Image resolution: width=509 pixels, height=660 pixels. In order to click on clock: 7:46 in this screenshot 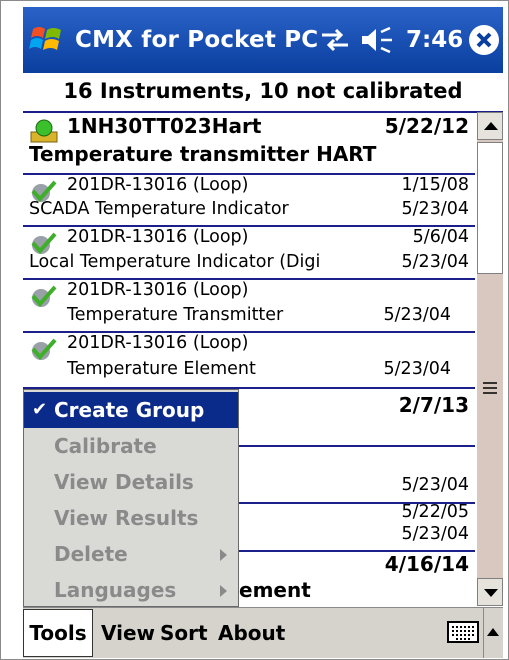, I will do `click(434, 40)`.